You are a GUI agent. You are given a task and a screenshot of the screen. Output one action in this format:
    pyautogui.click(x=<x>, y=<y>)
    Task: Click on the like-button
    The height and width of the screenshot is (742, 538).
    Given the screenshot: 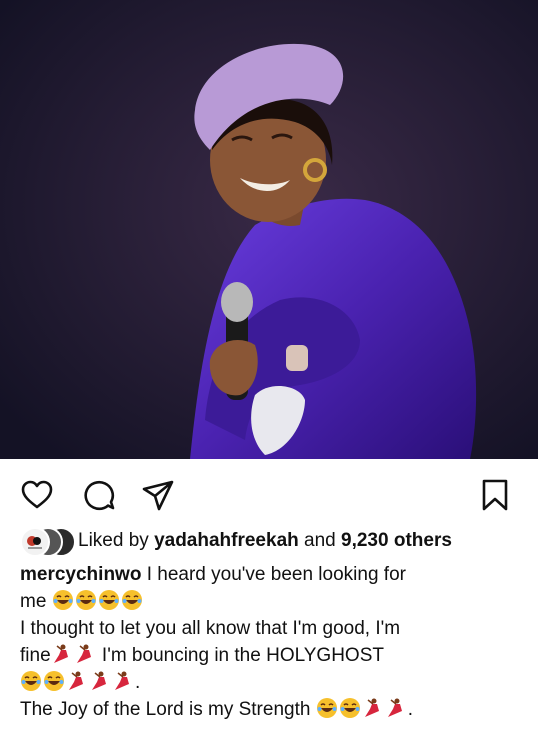 What is the action you would take?
    pyautogui.click(x=37, y=495)
    